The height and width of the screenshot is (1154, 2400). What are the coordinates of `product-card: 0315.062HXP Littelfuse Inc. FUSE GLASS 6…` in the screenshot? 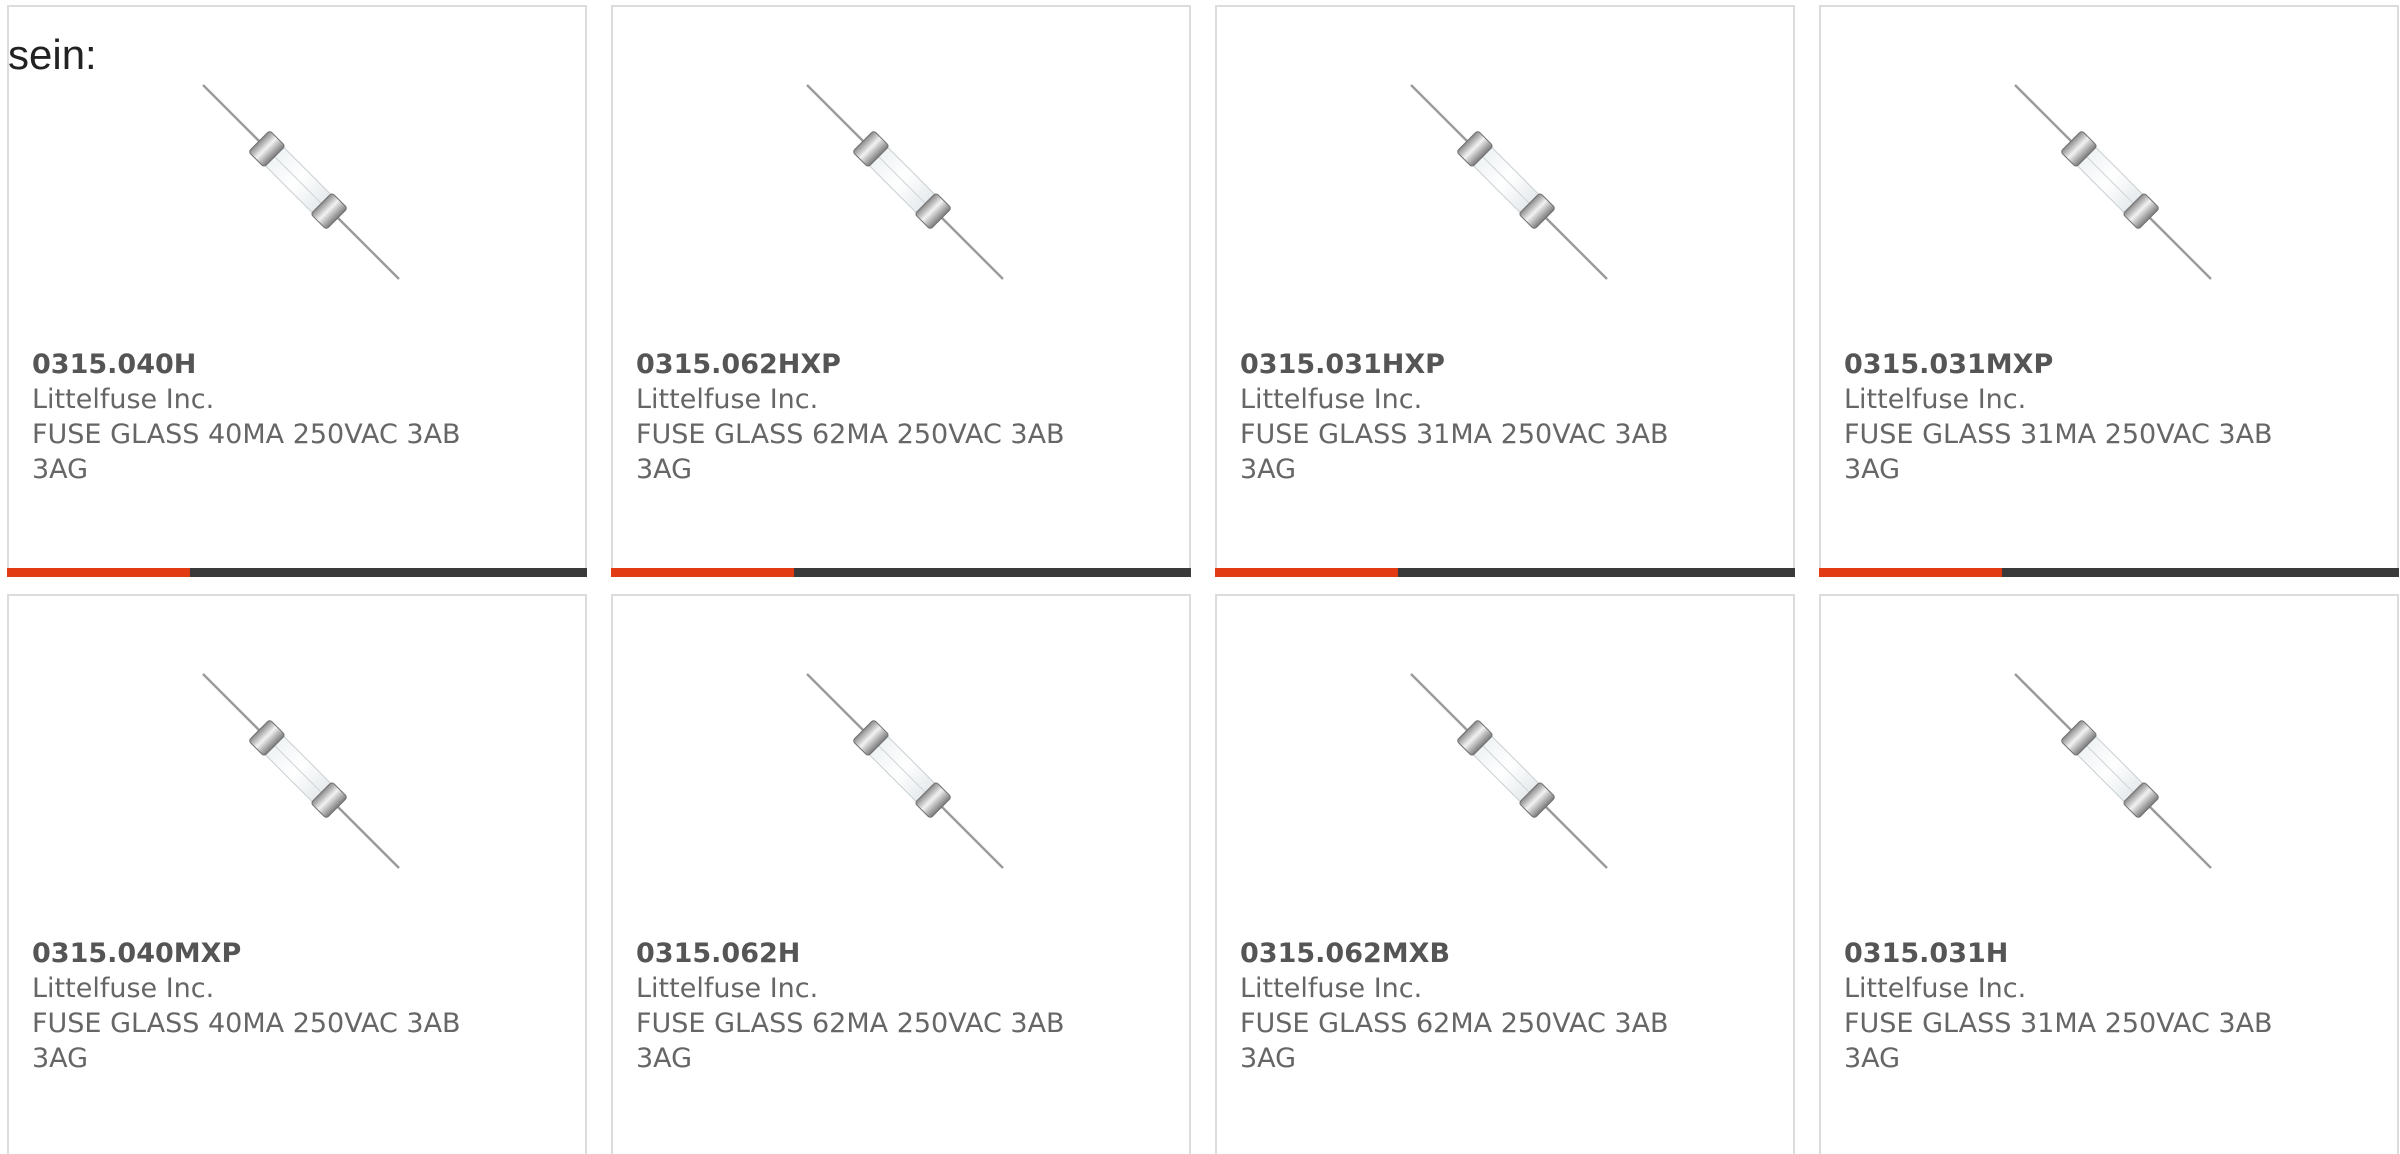 It's located at (901, 291).